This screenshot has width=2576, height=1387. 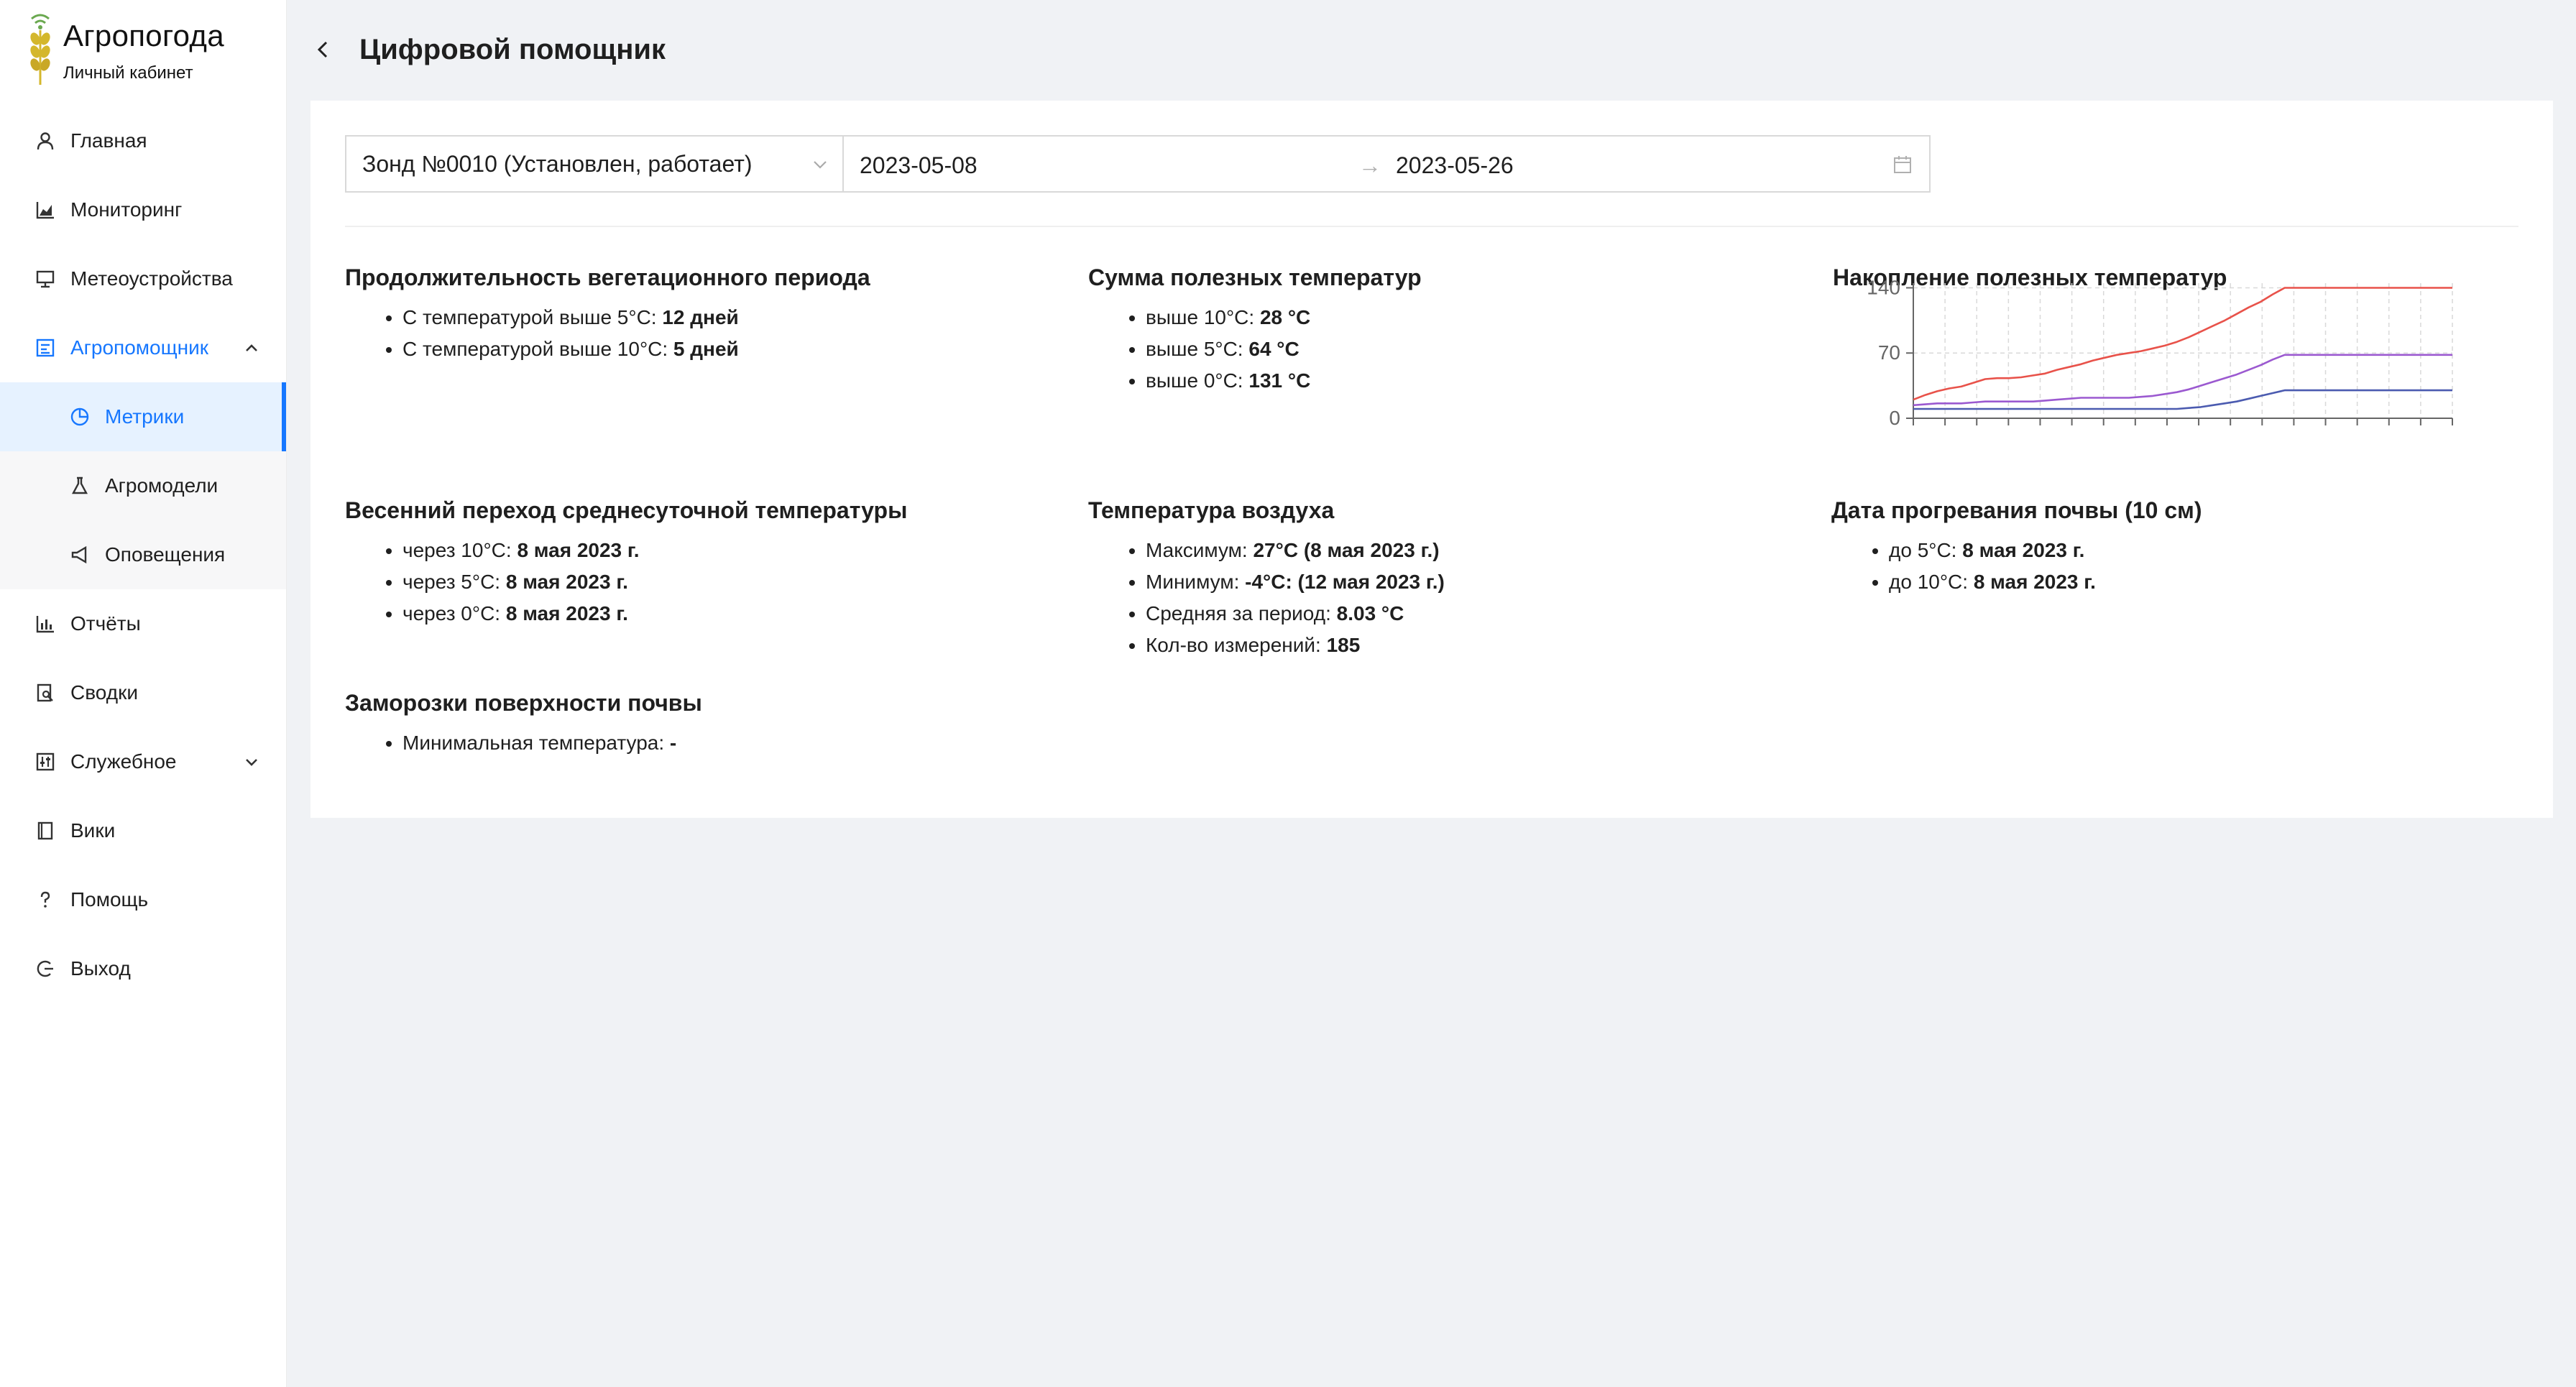 I want to click on sidebar-item-logout: Выход, so click(x=143, y=968).